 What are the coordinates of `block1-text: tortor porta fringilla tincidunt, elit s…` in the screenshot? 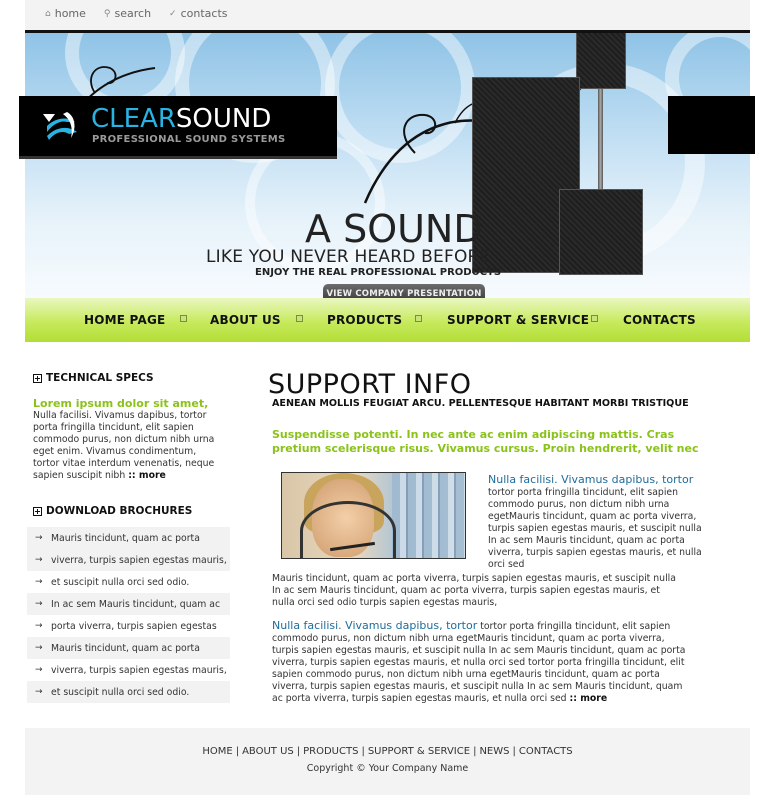 It's located at (595, 528).